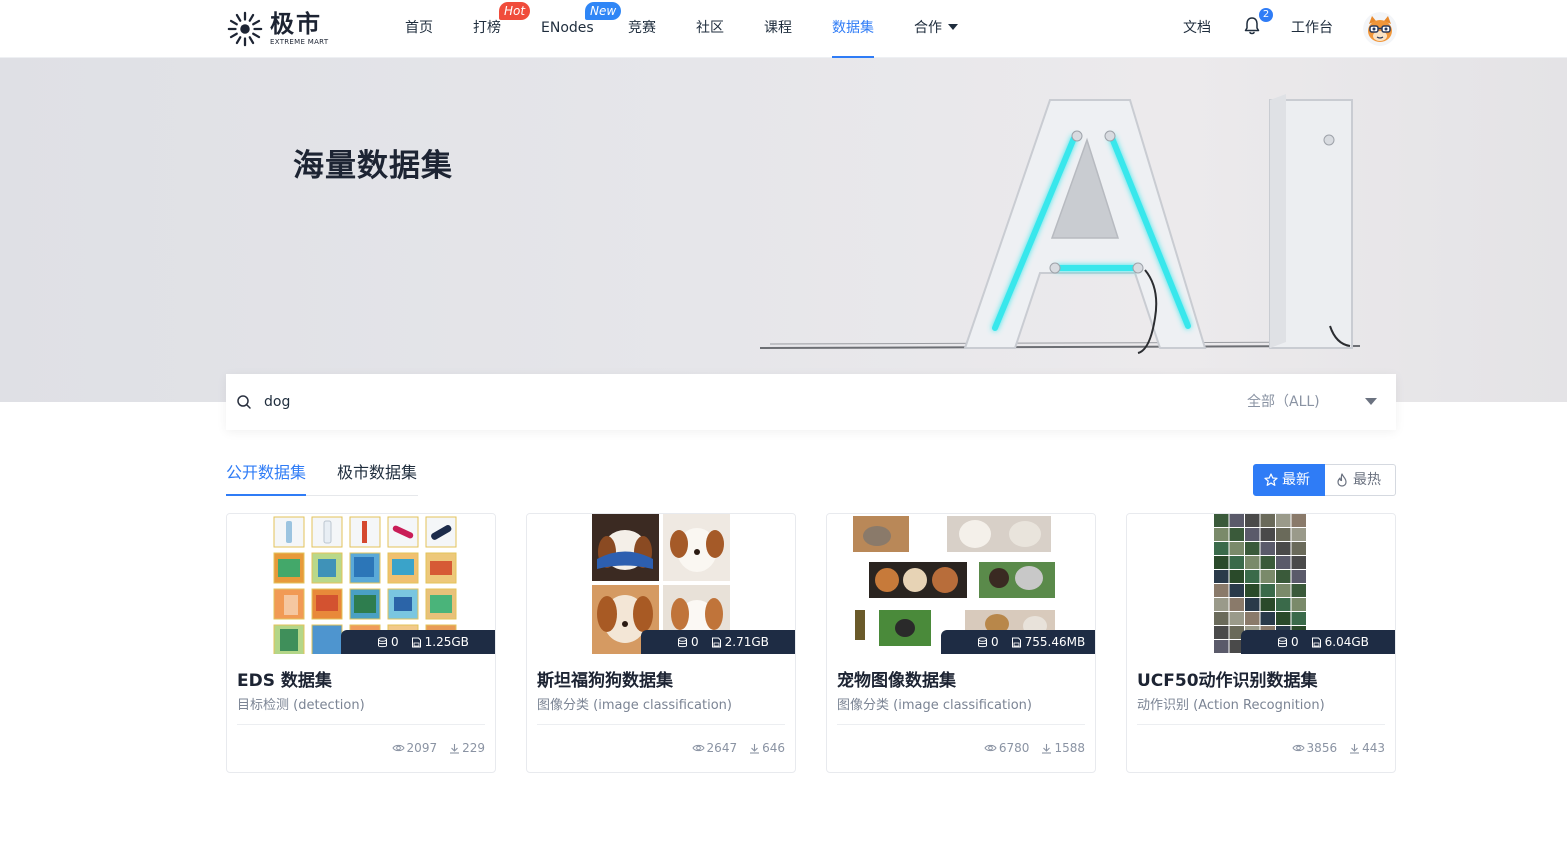 The height and width of the screenshot is (849, 1567). I want to click on nav-home: 首页, so click(419, 29).